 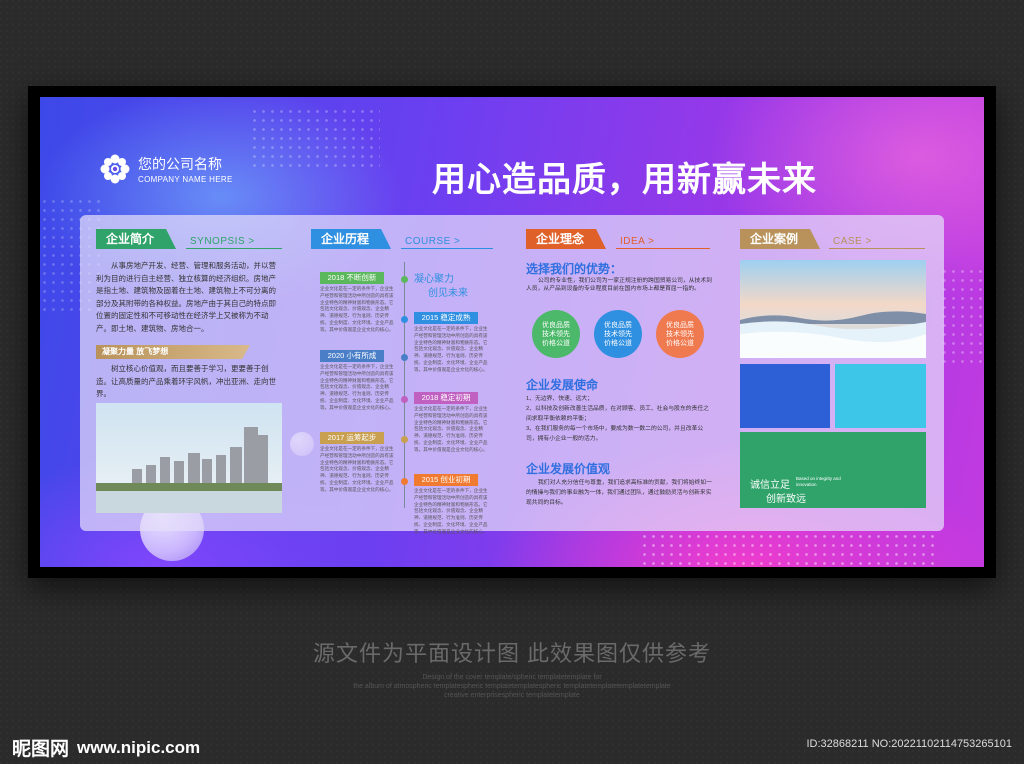 I want to click on advantage-circle-1: 优良品质 技术领先 价格公道, so click(x=556, y=334).